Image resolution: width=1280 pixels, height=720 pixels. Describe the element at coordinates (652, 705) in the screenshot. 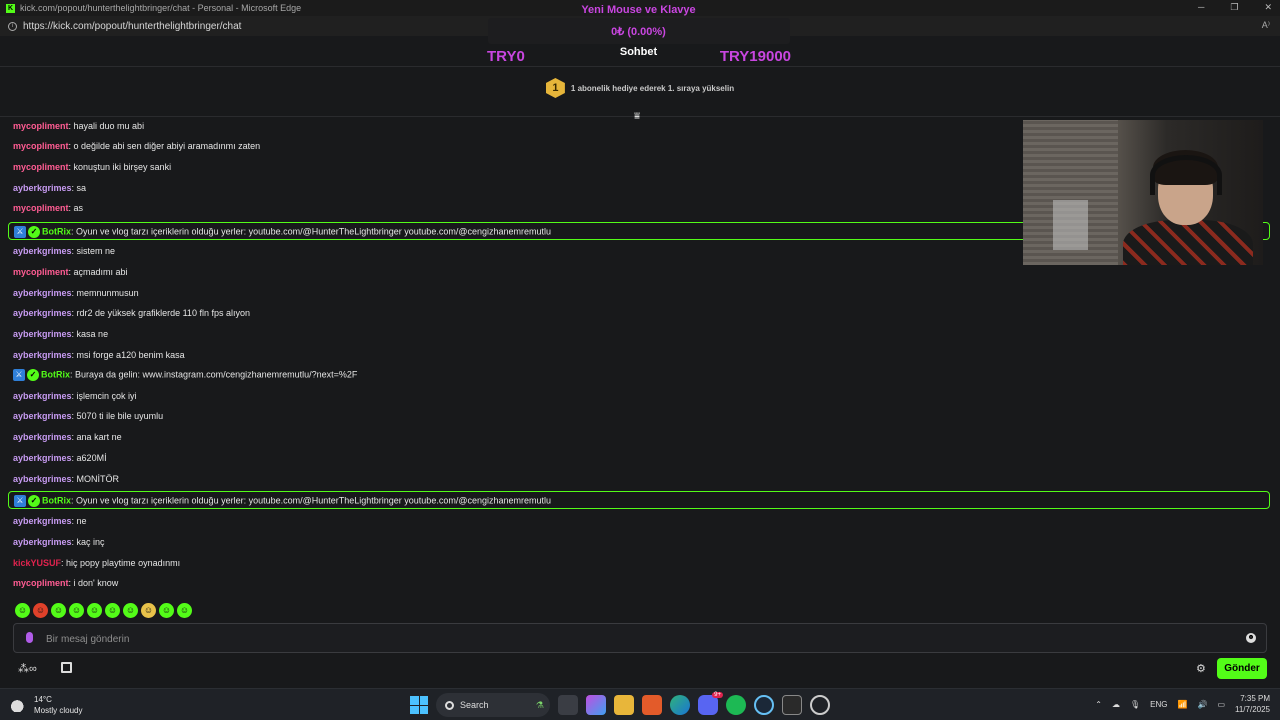

I see `app-orange-icon` at that location.